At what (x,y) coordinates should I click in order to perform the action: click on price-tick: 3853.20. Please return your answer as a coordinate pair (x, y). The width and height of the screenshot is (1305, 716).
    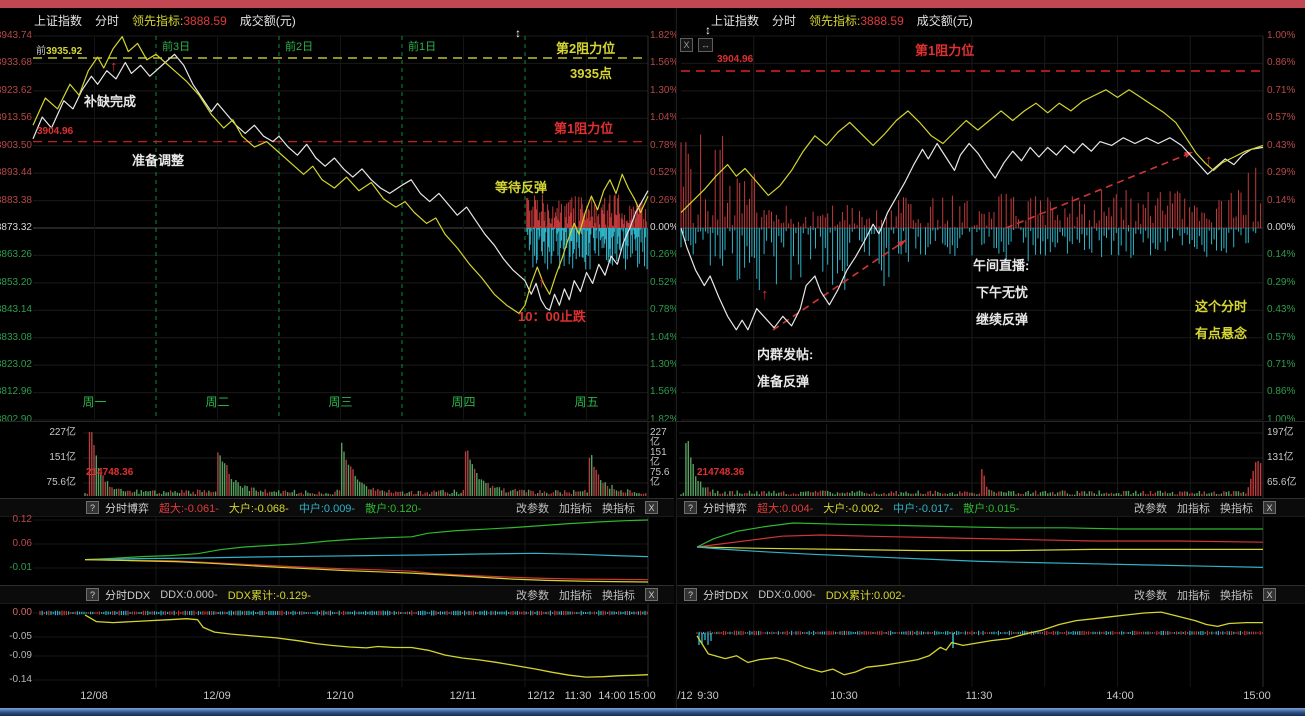
    Looking at the image, I should click on (16, 282).